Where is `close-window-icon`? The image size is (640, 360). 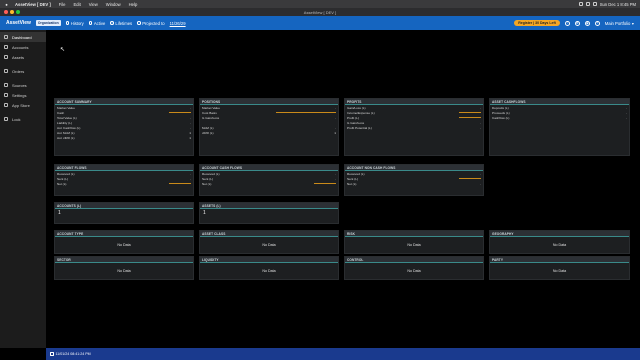 close-window-icon is located at coordinates (6, 12).